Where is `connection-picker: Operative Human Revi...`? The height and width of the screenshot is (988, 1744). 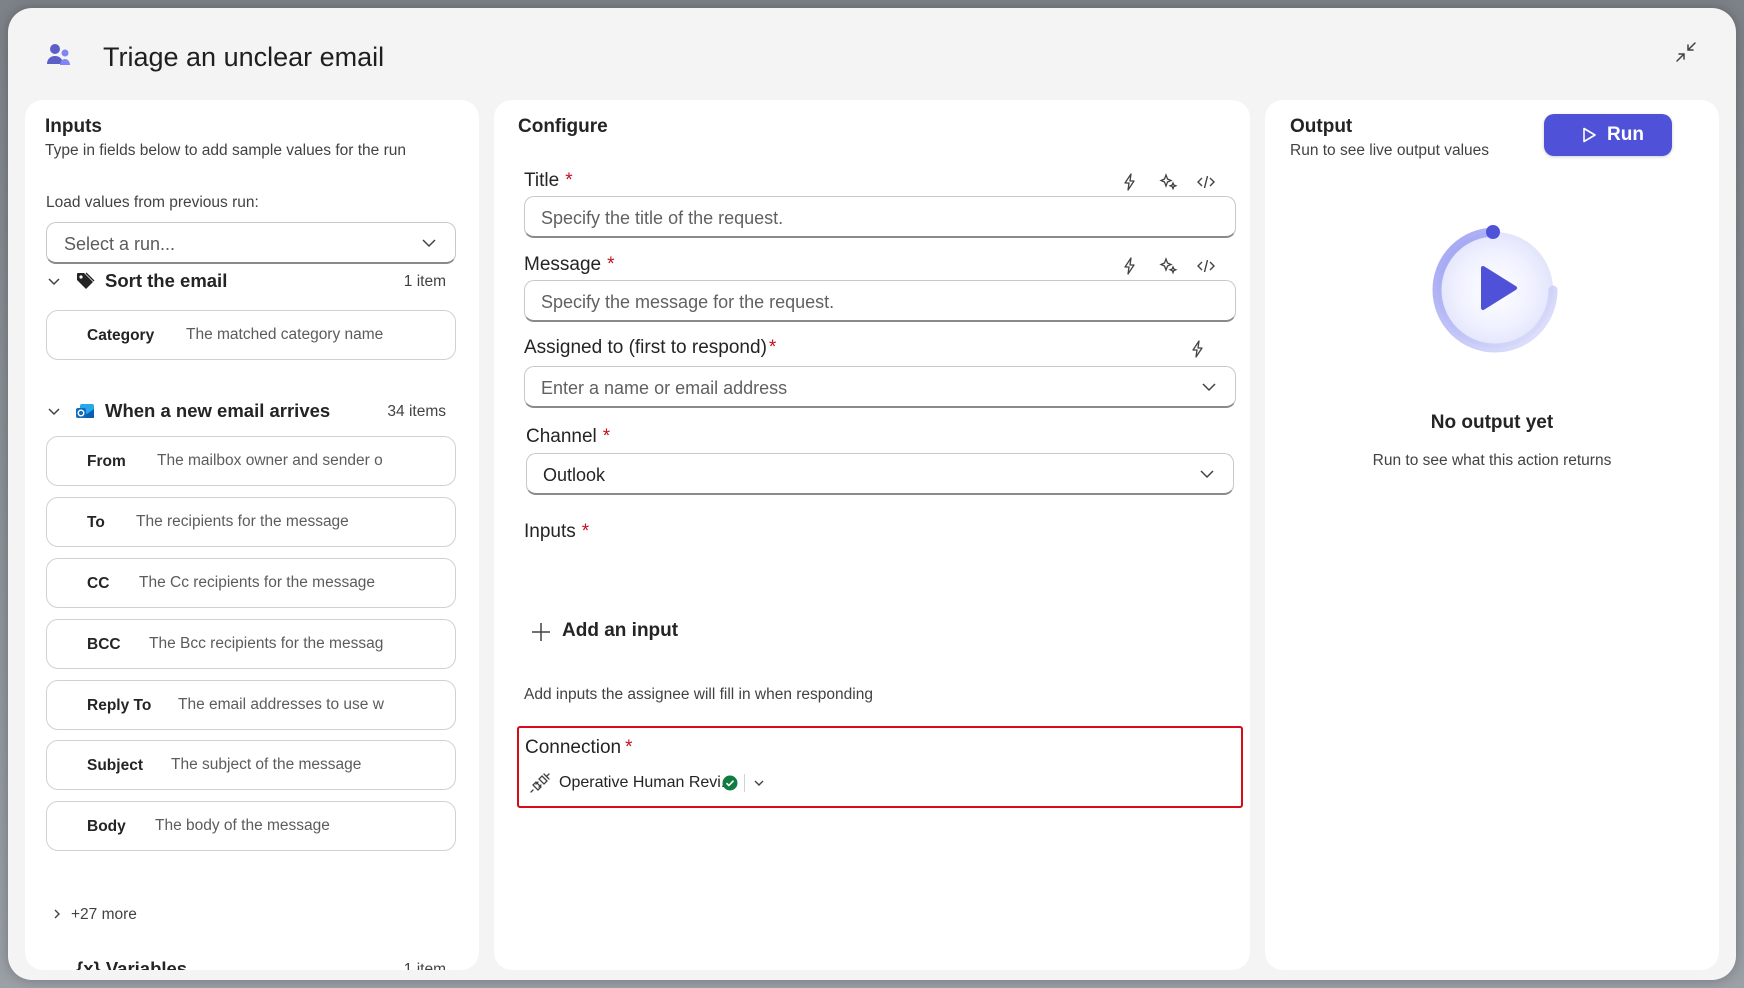 connection-picker: Operative Human Revi... is located at coordinates (654, 783).